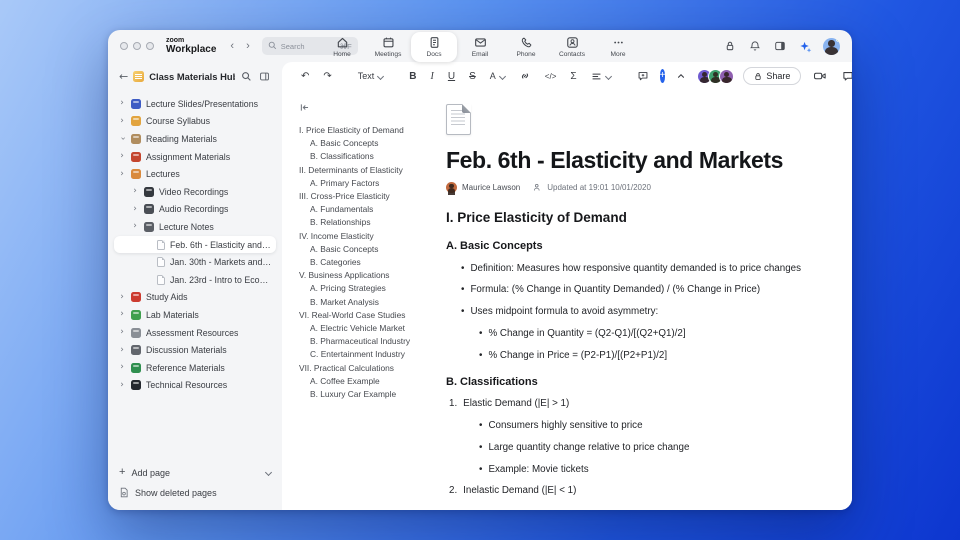 This screenshot has width=960, height=540. Describe the element at coordinates (195, 227) in the screenshot. I see `sidebar-item-lecture-notes: › Lecture Notes` at that location.